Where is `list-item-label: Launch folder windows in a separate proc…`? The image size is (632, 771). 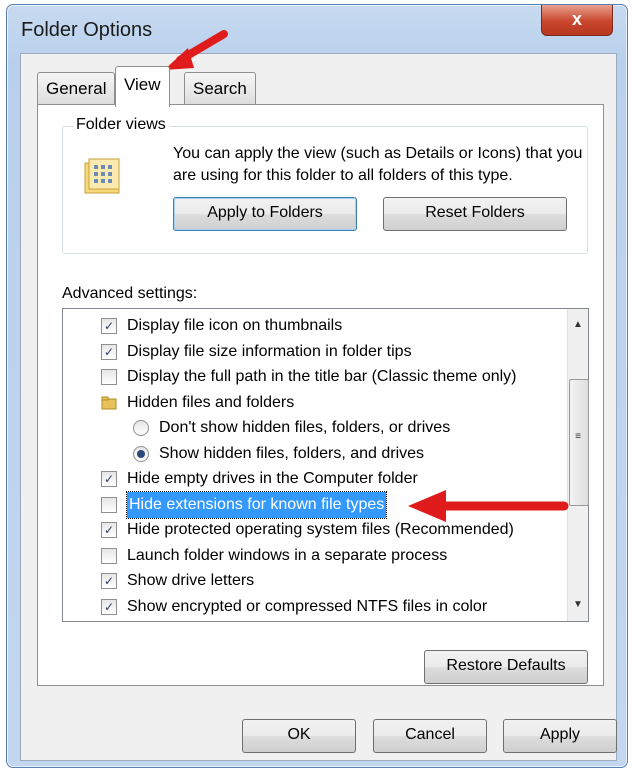 list-item-label: Launch folder windows in a separate proc… is located at coordinates (287, 555).